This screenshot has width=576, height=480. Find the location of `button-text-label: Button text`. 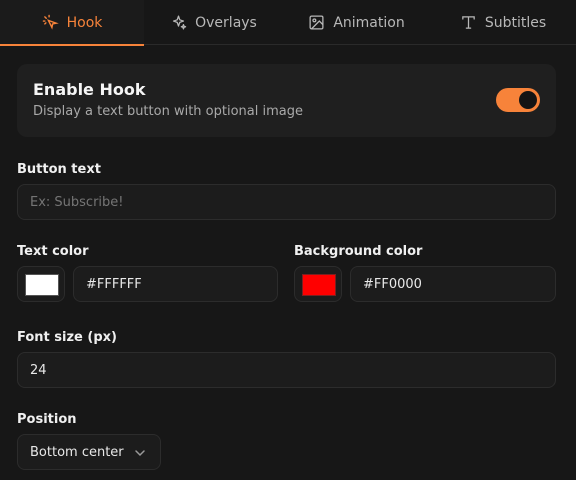

button-text-label: Button text is located at coordinates (59, 169).